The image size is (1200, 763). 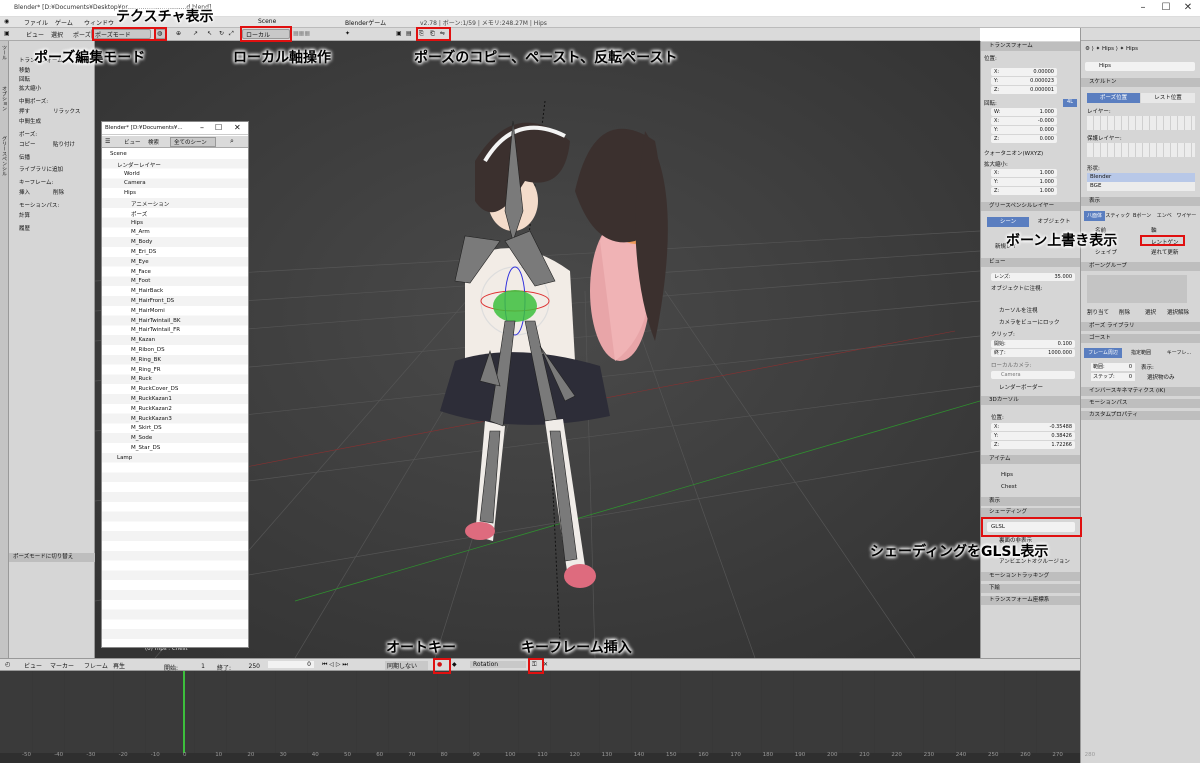 I want to click on outliner-item: M_HairTwintail_FR, so click(x=155, y=330).